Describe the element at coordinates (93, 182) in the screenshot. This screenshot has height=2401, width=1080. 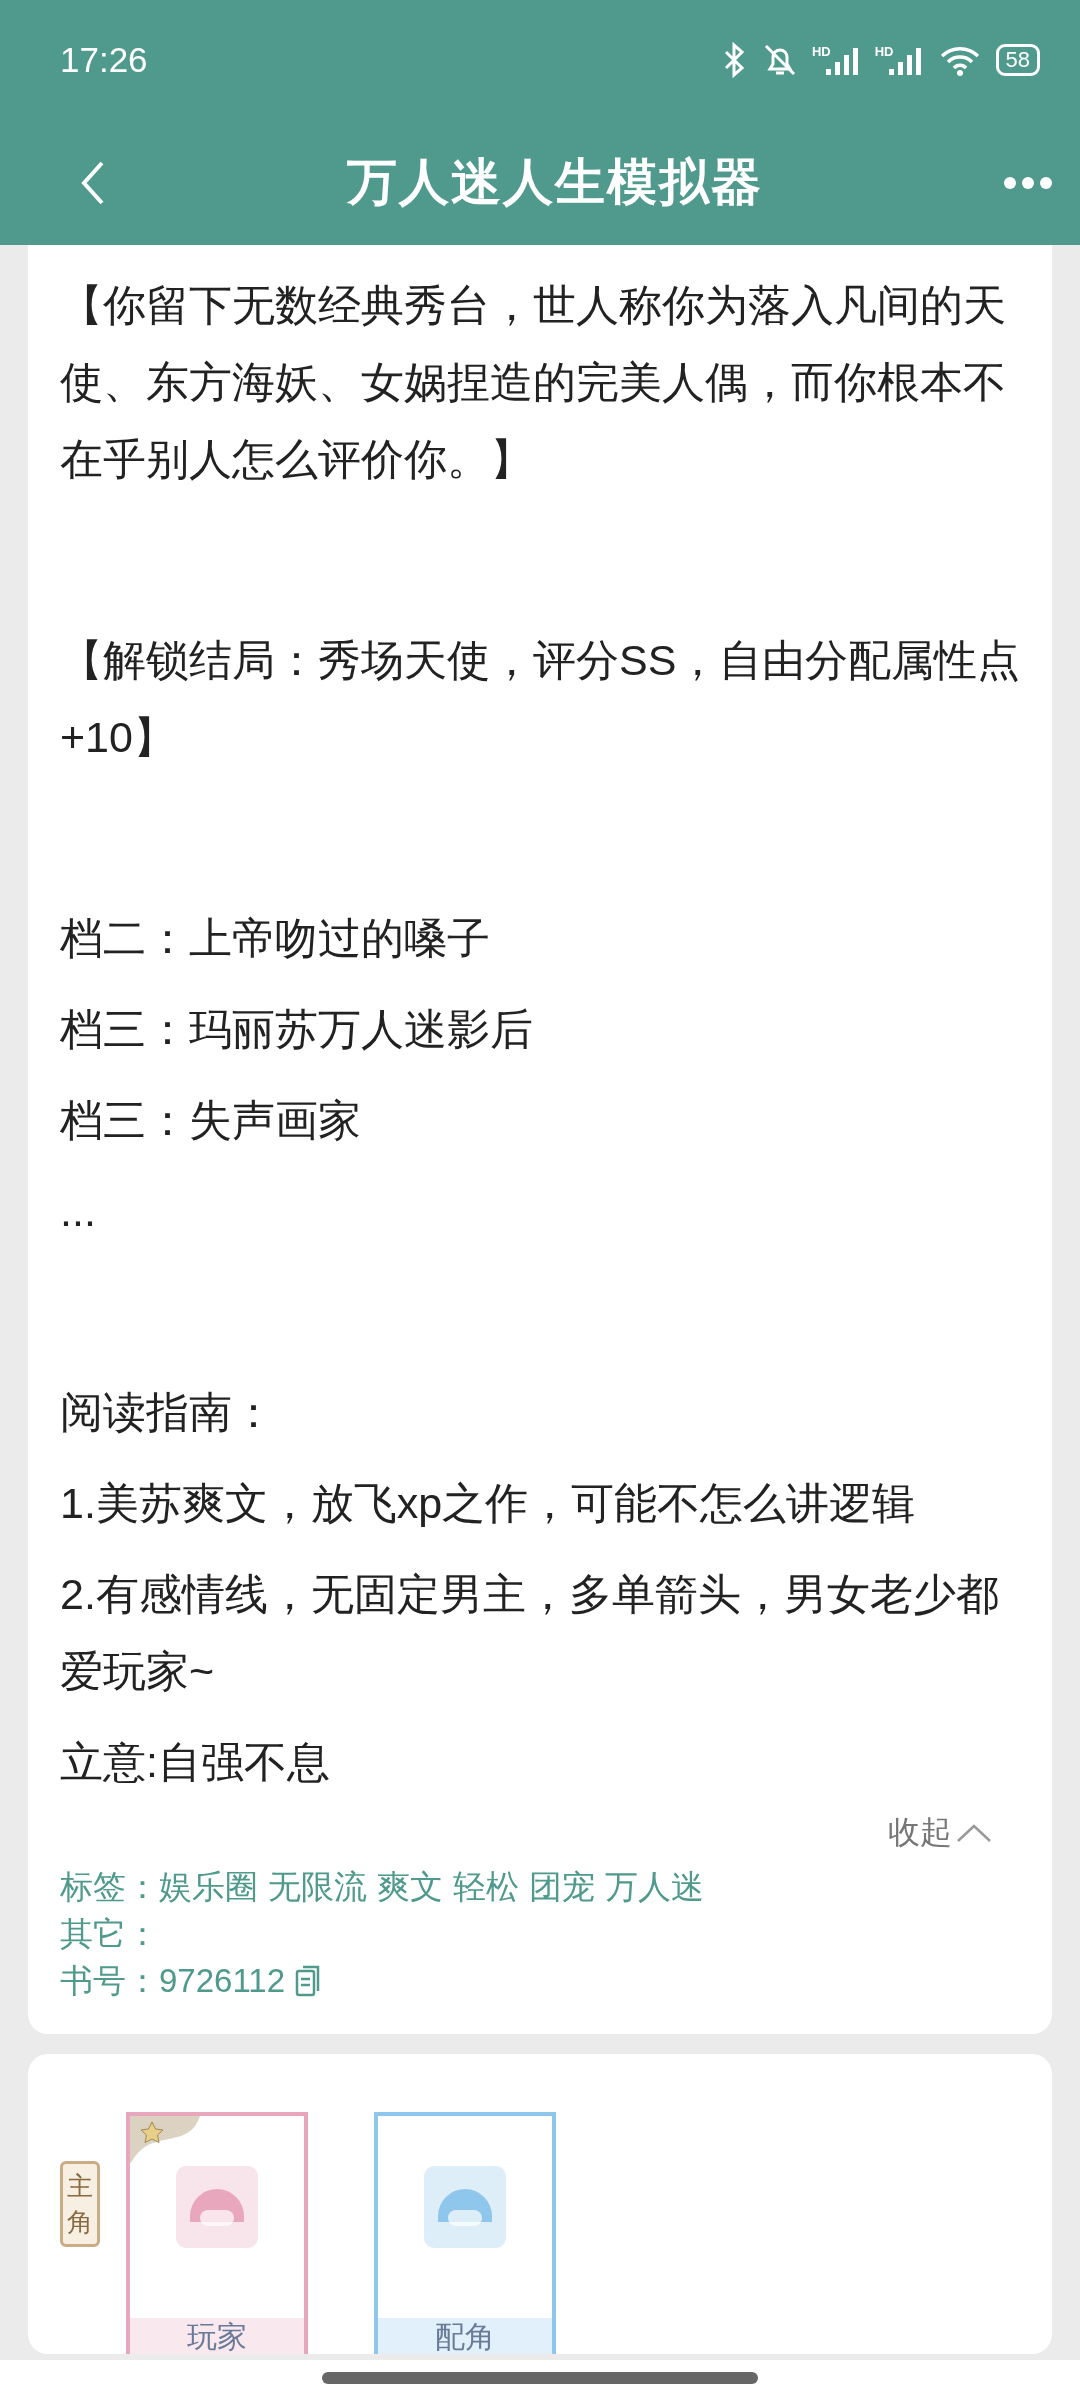
I see `back-icon` at that location.